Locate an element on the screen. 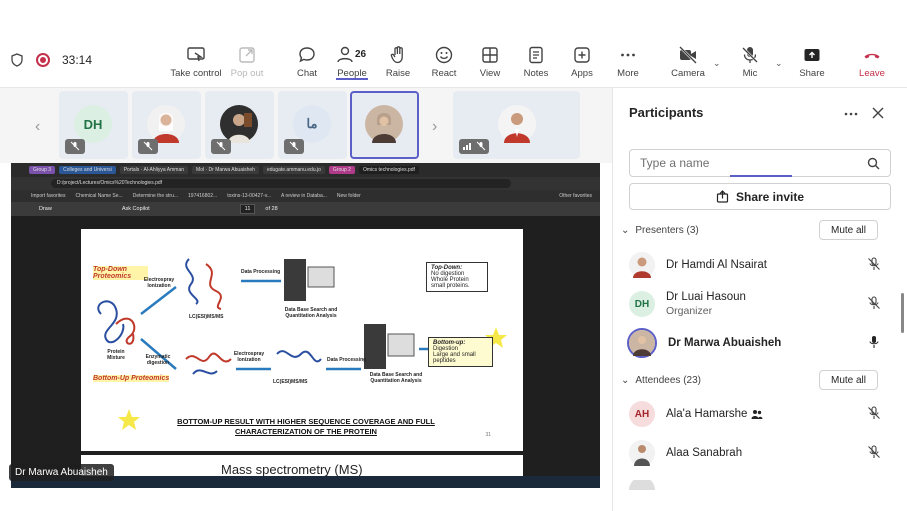 The height and width of the screenshot is (511, 907). share-button: Share is located at coordinates (812, 62).